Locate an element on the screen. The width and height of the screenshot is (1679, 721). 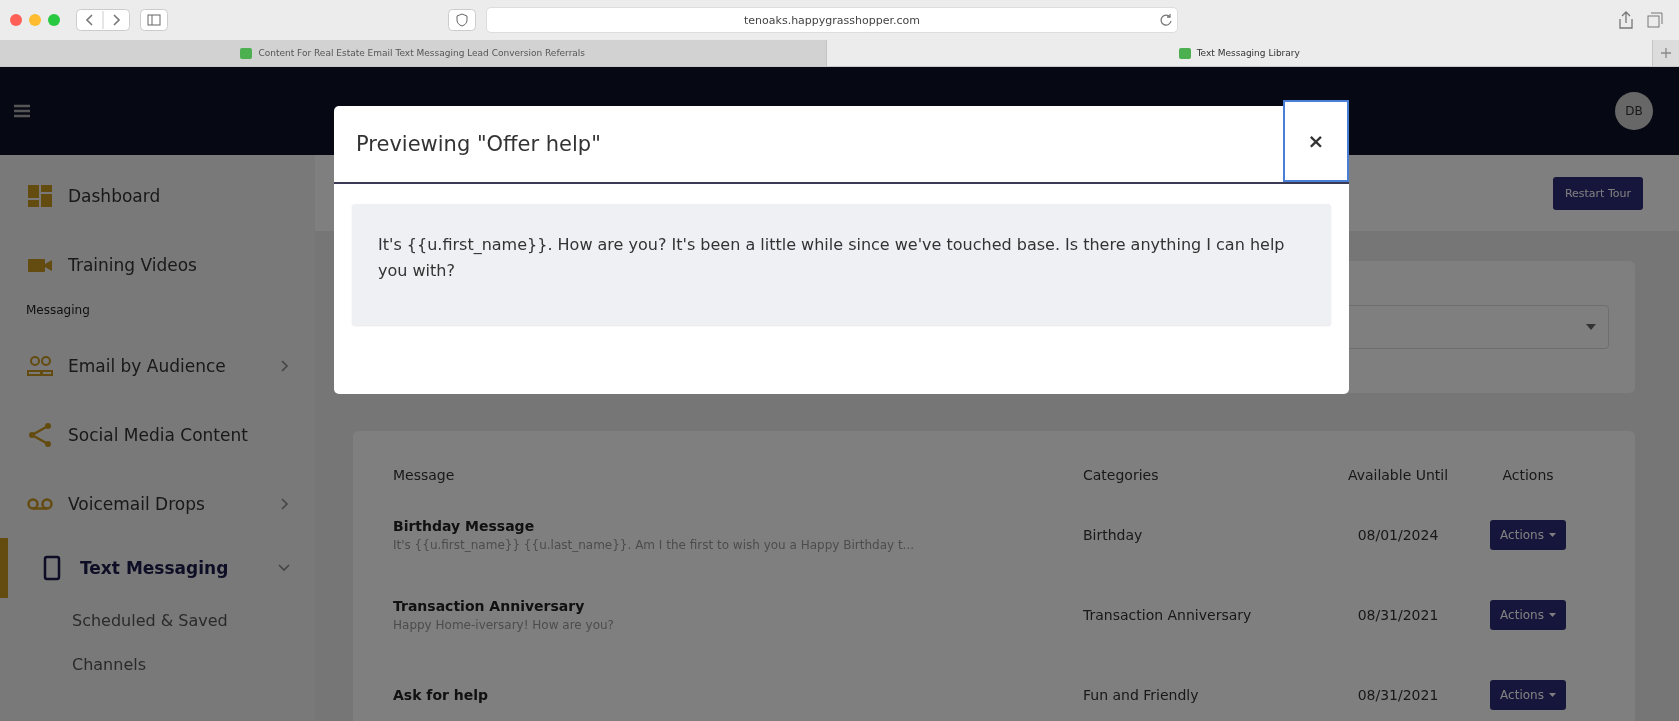
column-header: Message is located at coordinates (424, 475).